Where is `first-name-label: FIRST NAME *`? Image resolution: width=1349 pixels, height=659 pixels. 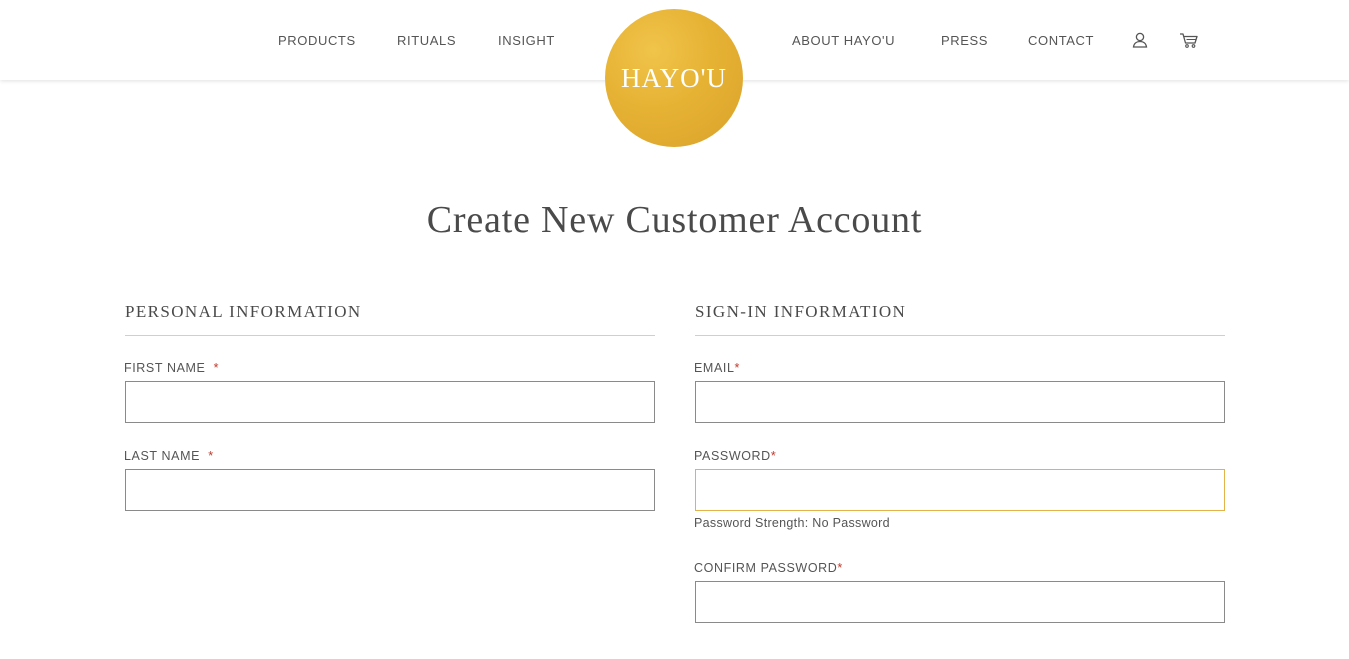
first-name-label: FIRST NAME * is located at coordinates (171, 368).